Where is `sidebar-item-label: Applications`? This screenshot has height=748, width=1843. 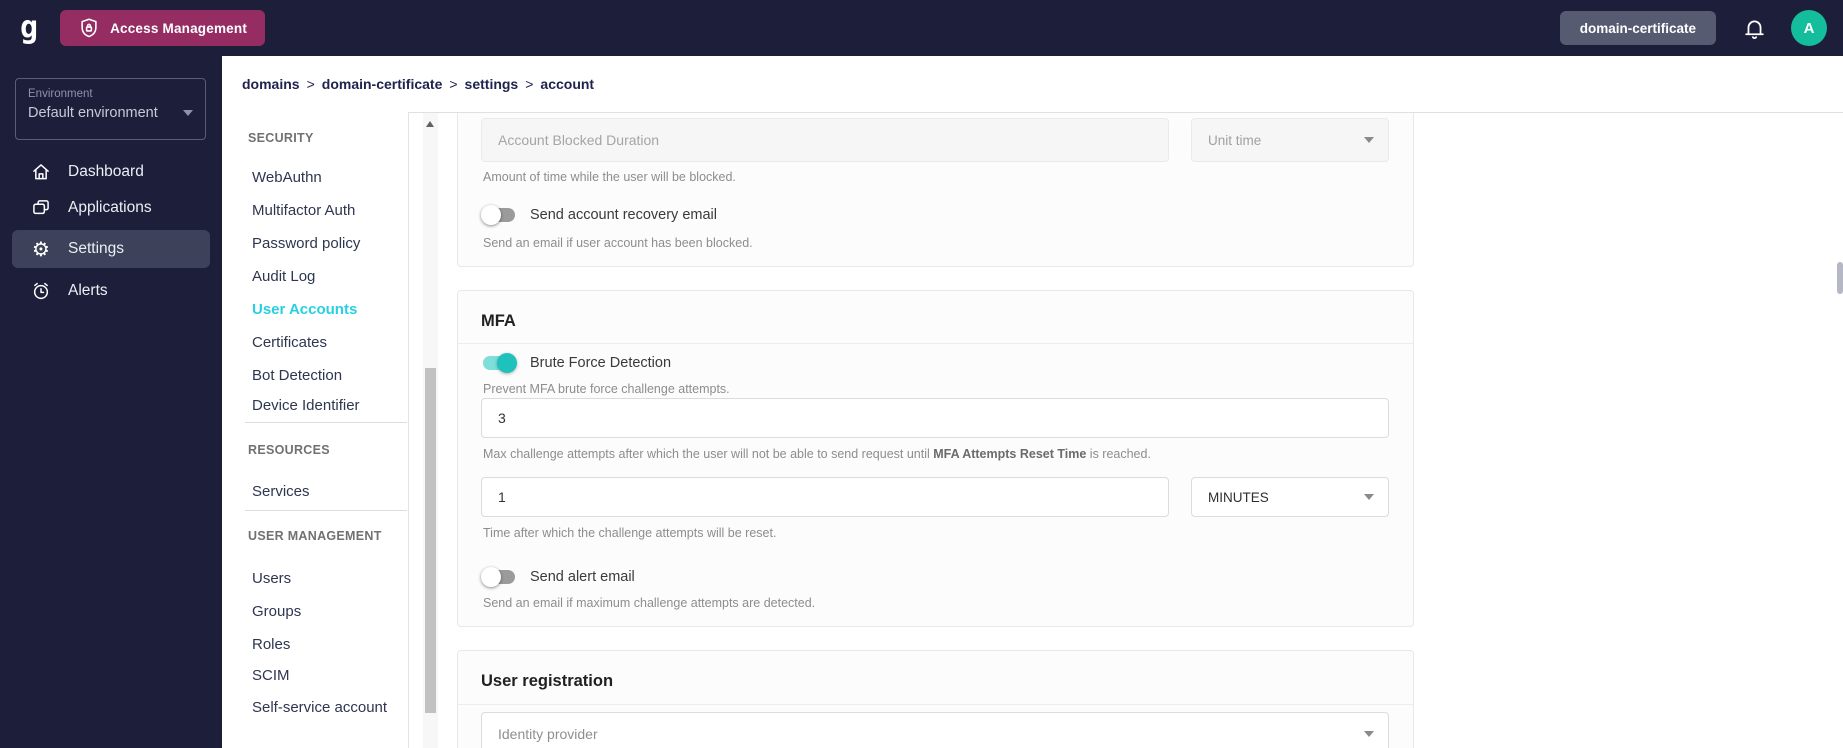 sidebar-item-label: Applications is located at coordinates (110, 207).